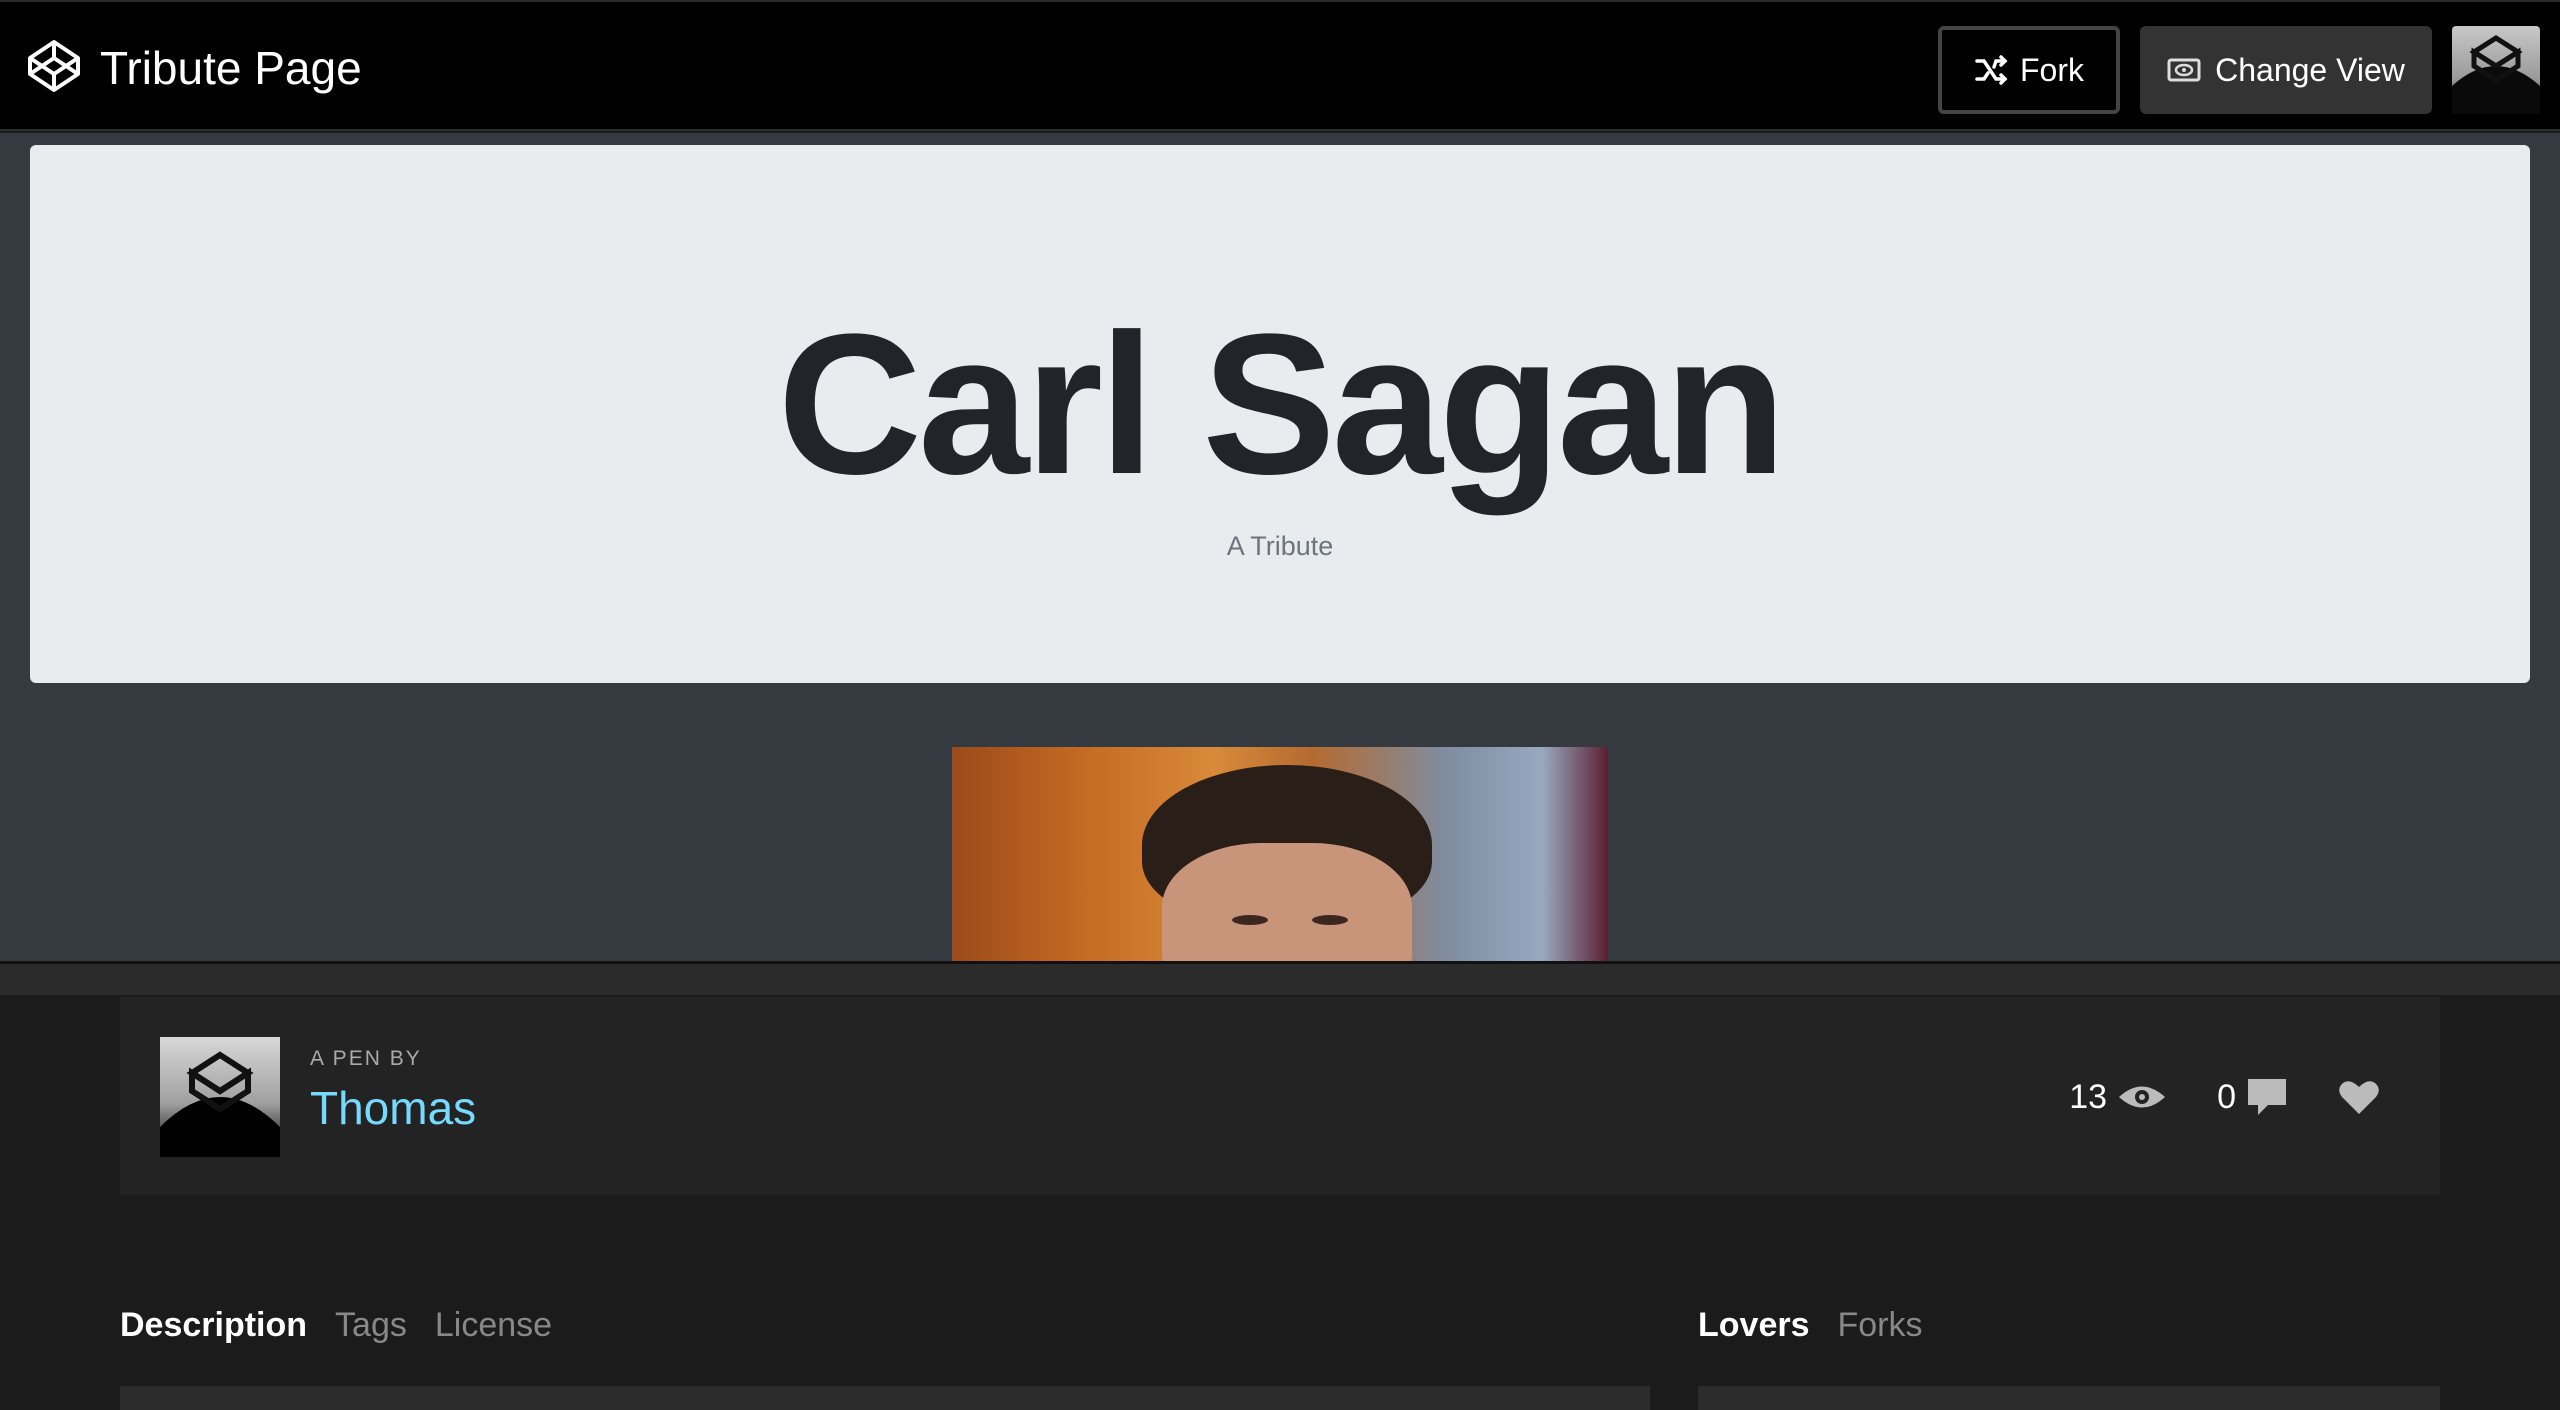 The width and height of the screenshot is (2560, 1410). What do you see at coordinates (2069, 1398) in the screenshot?
I see `lovers-panel` at bounding box center [2069, 1398].